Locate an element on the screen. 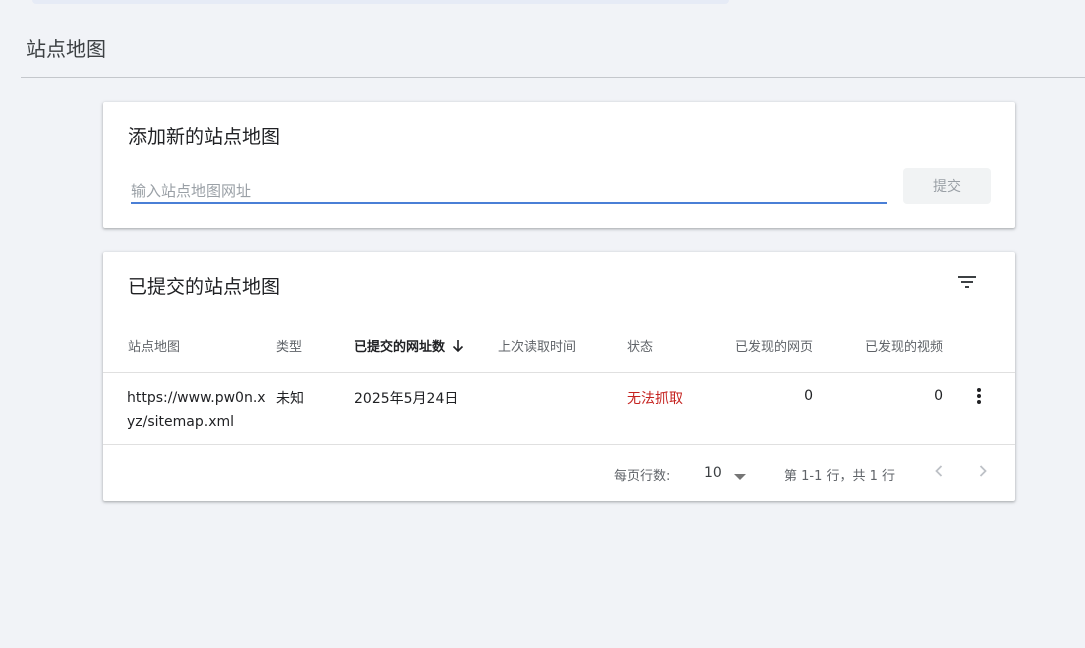  top-strip is located at coordinates (380, 2).